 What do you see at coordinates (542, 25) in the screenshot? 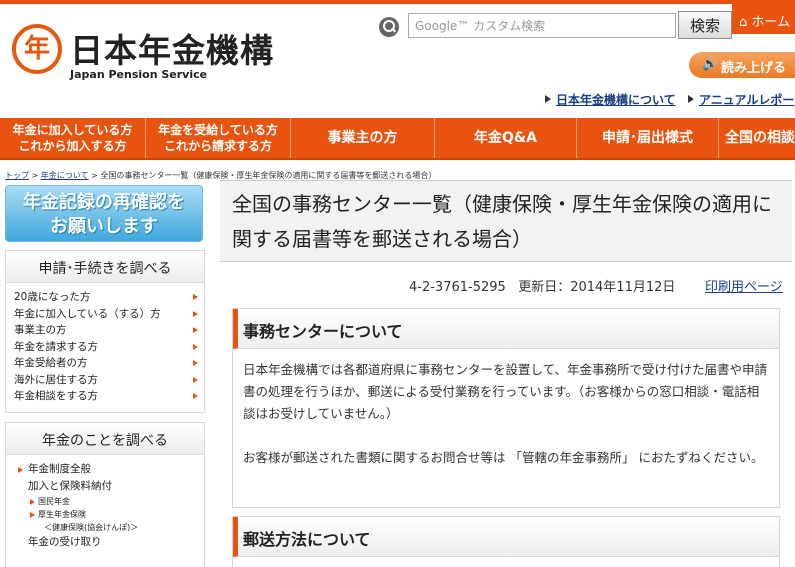
I see `search-input` at bounding box center [542, 25].